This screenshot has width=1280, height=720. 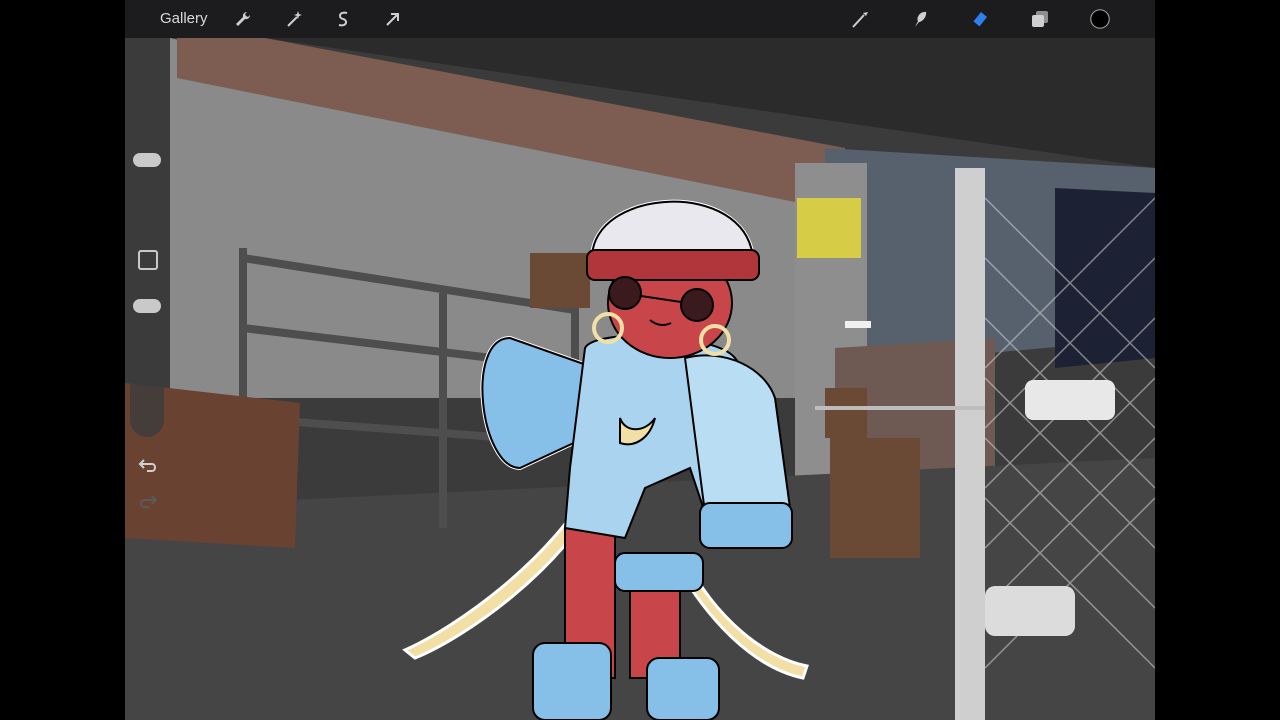 I want to click on color-swatch-button, so click(x=1100, y=19).